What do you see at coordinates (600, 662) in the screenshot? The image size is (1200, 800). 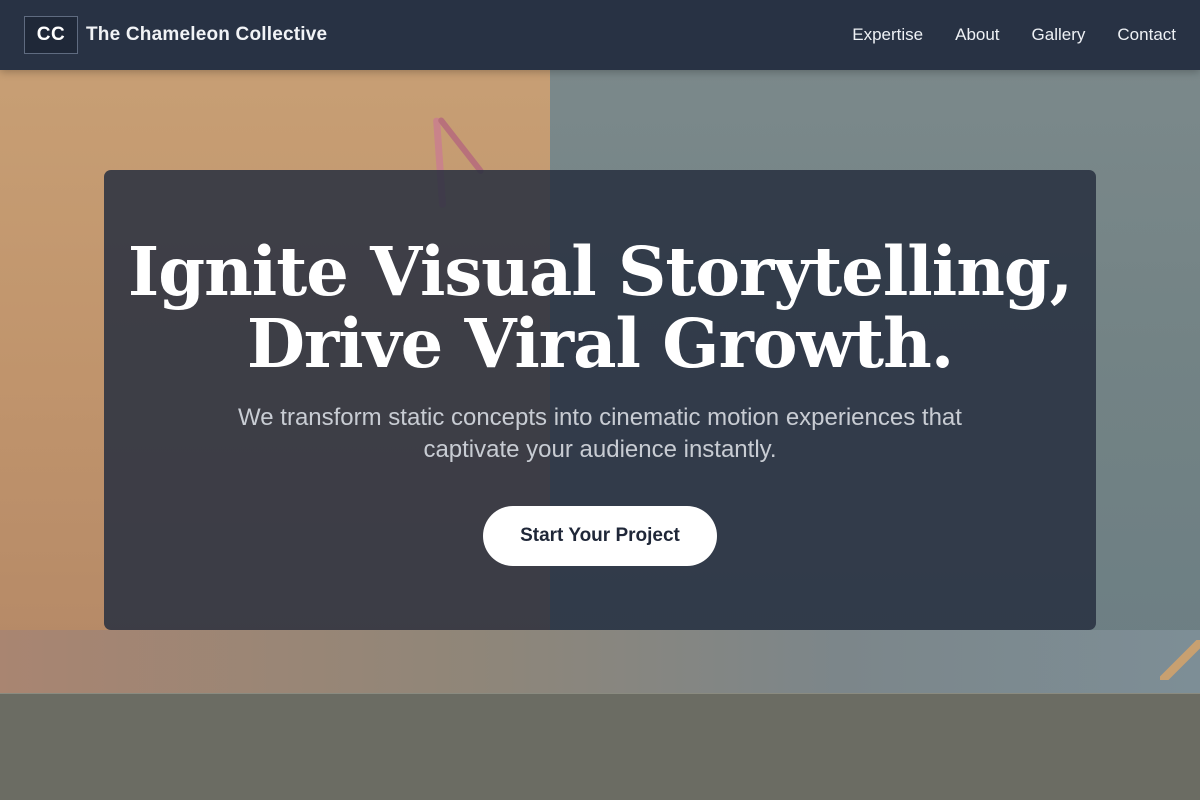 I see `background-floor` at bounding box center [600, 662].